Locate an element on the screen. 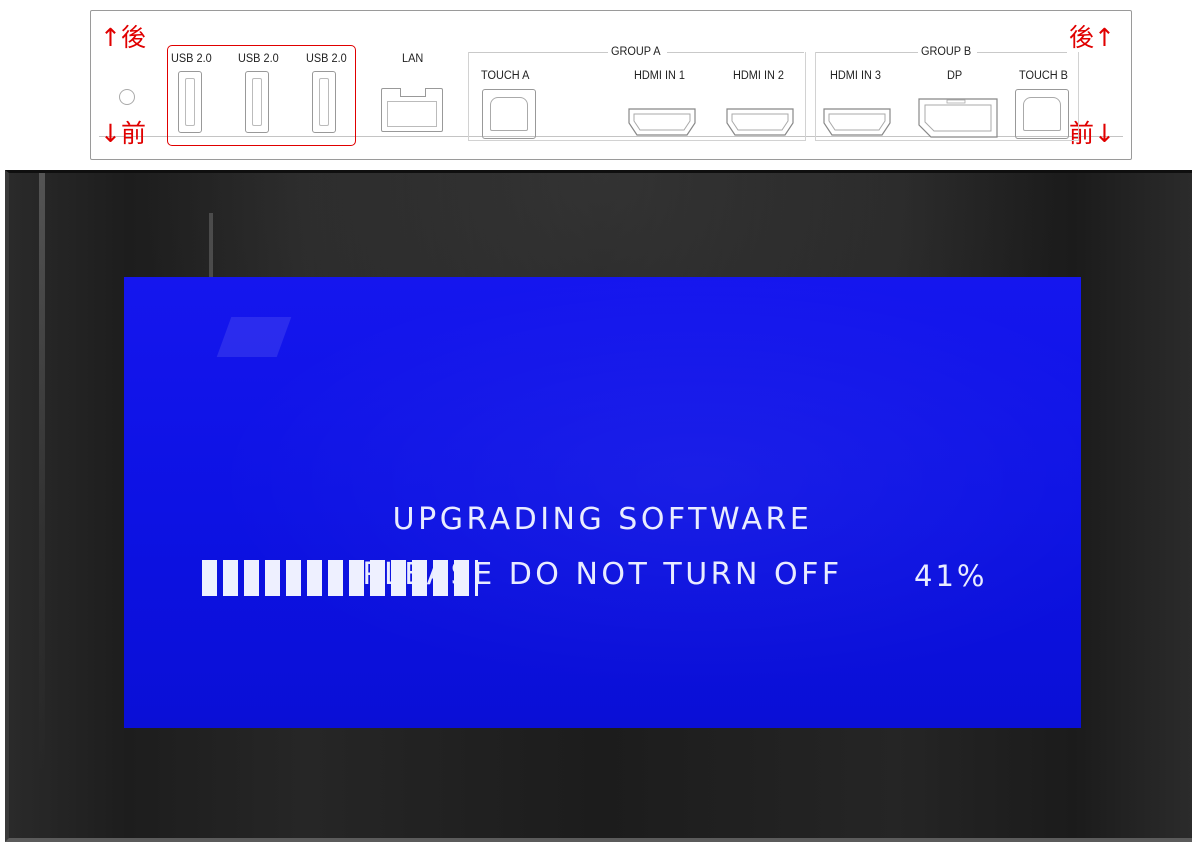 This screenshot has width=1192, height=842. hdmi-in-2-label: HDMI IN 2 is located at coordinates (758, 76).